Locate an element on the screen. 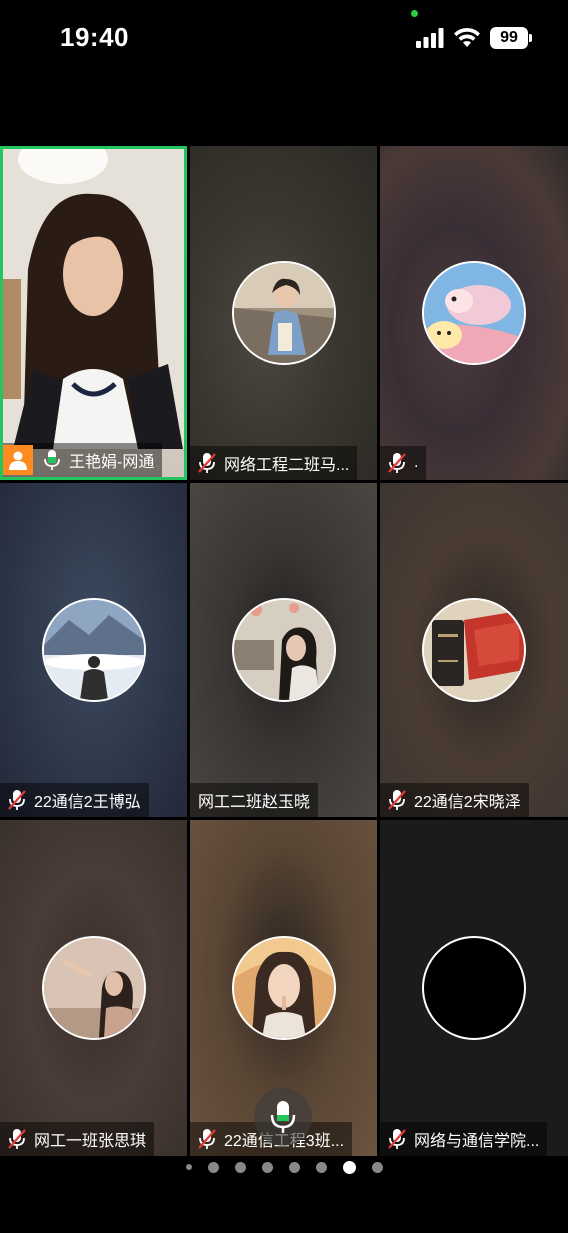 The image size is (568, 1233). participant-name-bar: 网工二班赵玉晓 is located at coordinates (254, 800).